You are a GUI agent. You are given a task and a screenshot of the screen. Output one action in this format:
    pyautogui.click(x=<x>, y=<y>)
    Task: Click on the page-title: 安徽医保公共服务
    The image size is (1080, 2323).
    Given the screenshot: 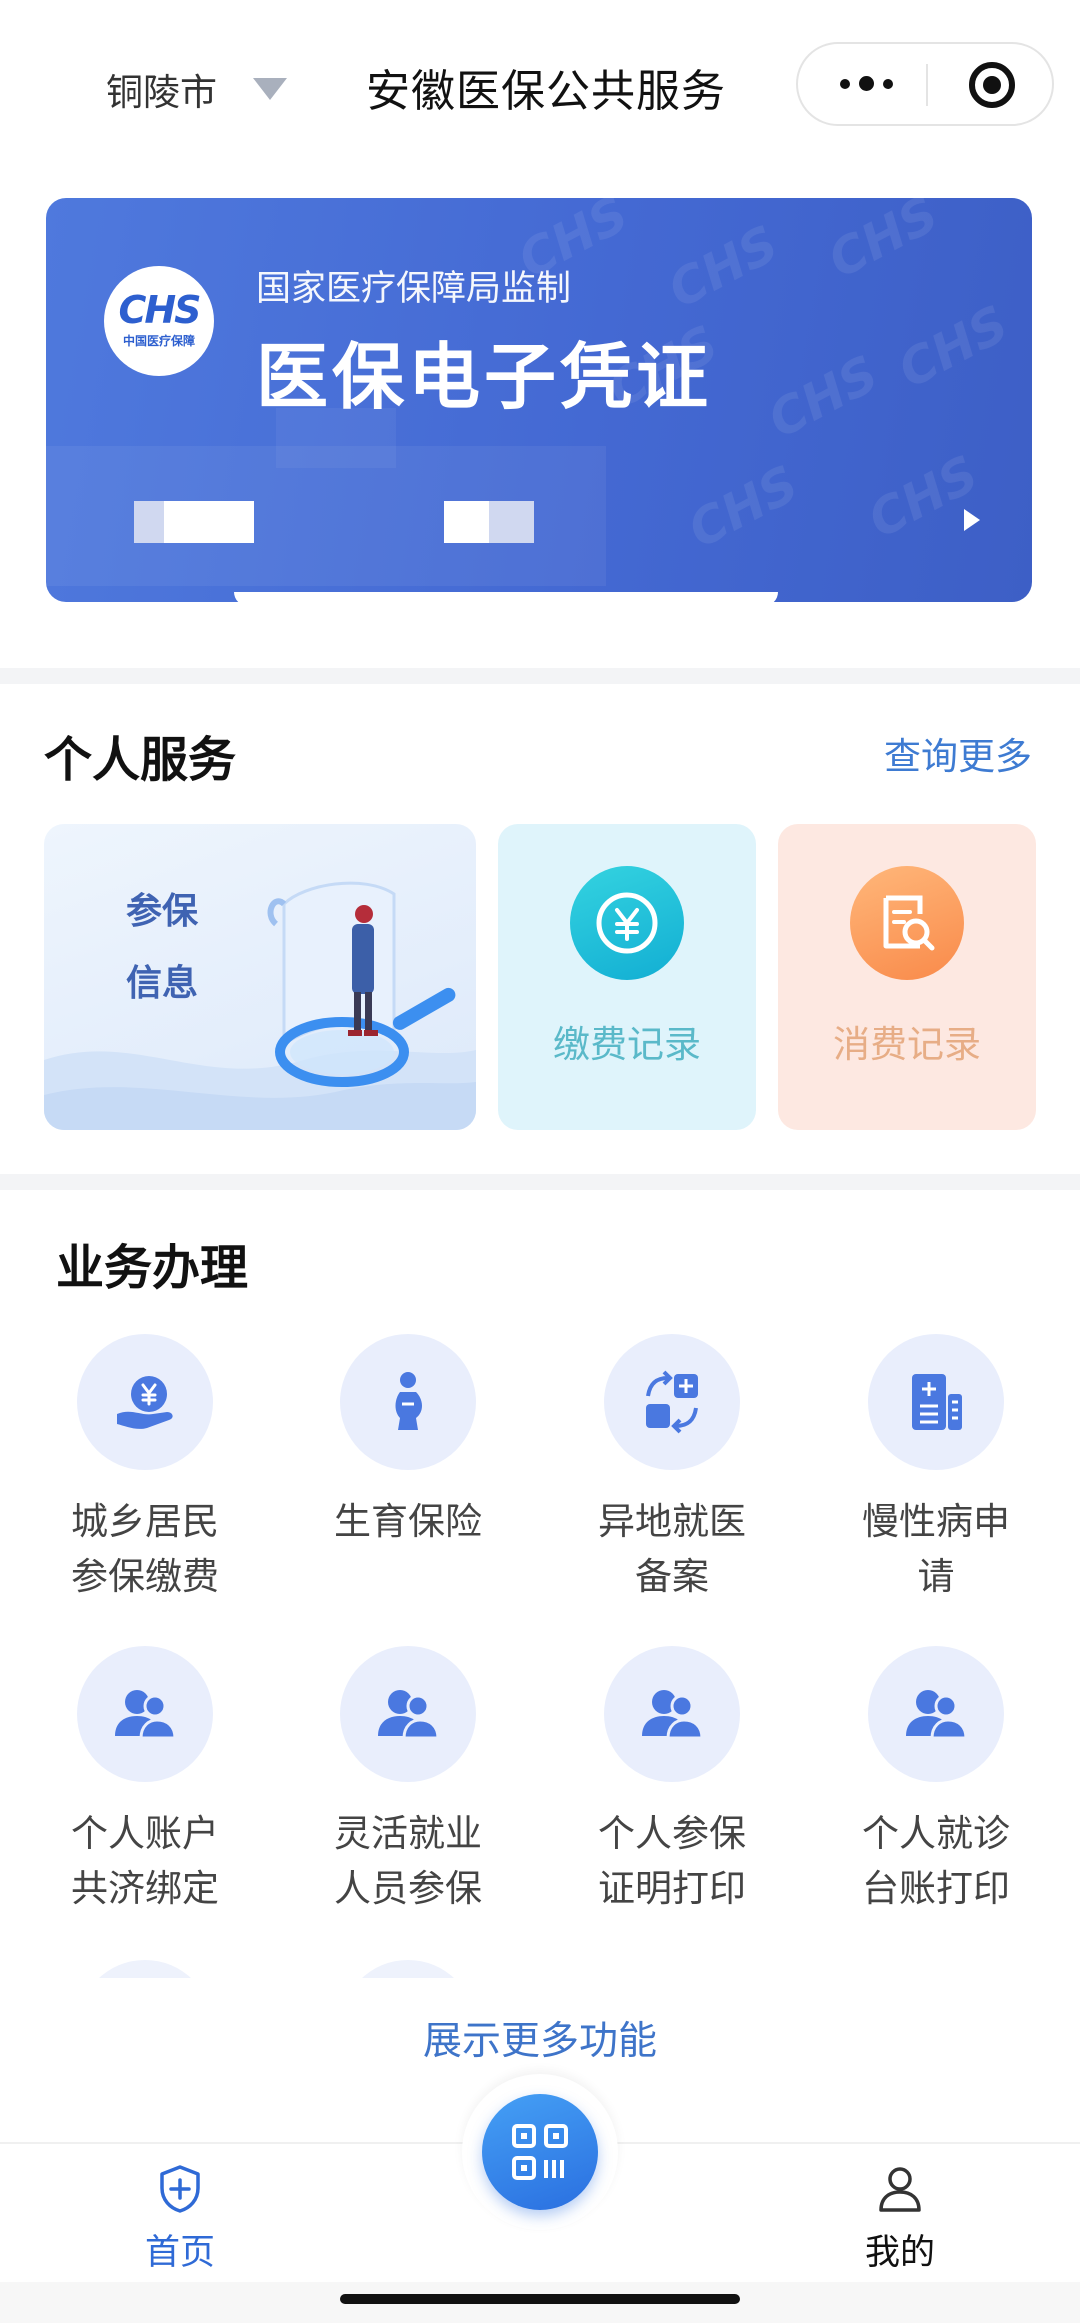 What is the action you would take?
    pyautogui.click(x=546, y=91)
    